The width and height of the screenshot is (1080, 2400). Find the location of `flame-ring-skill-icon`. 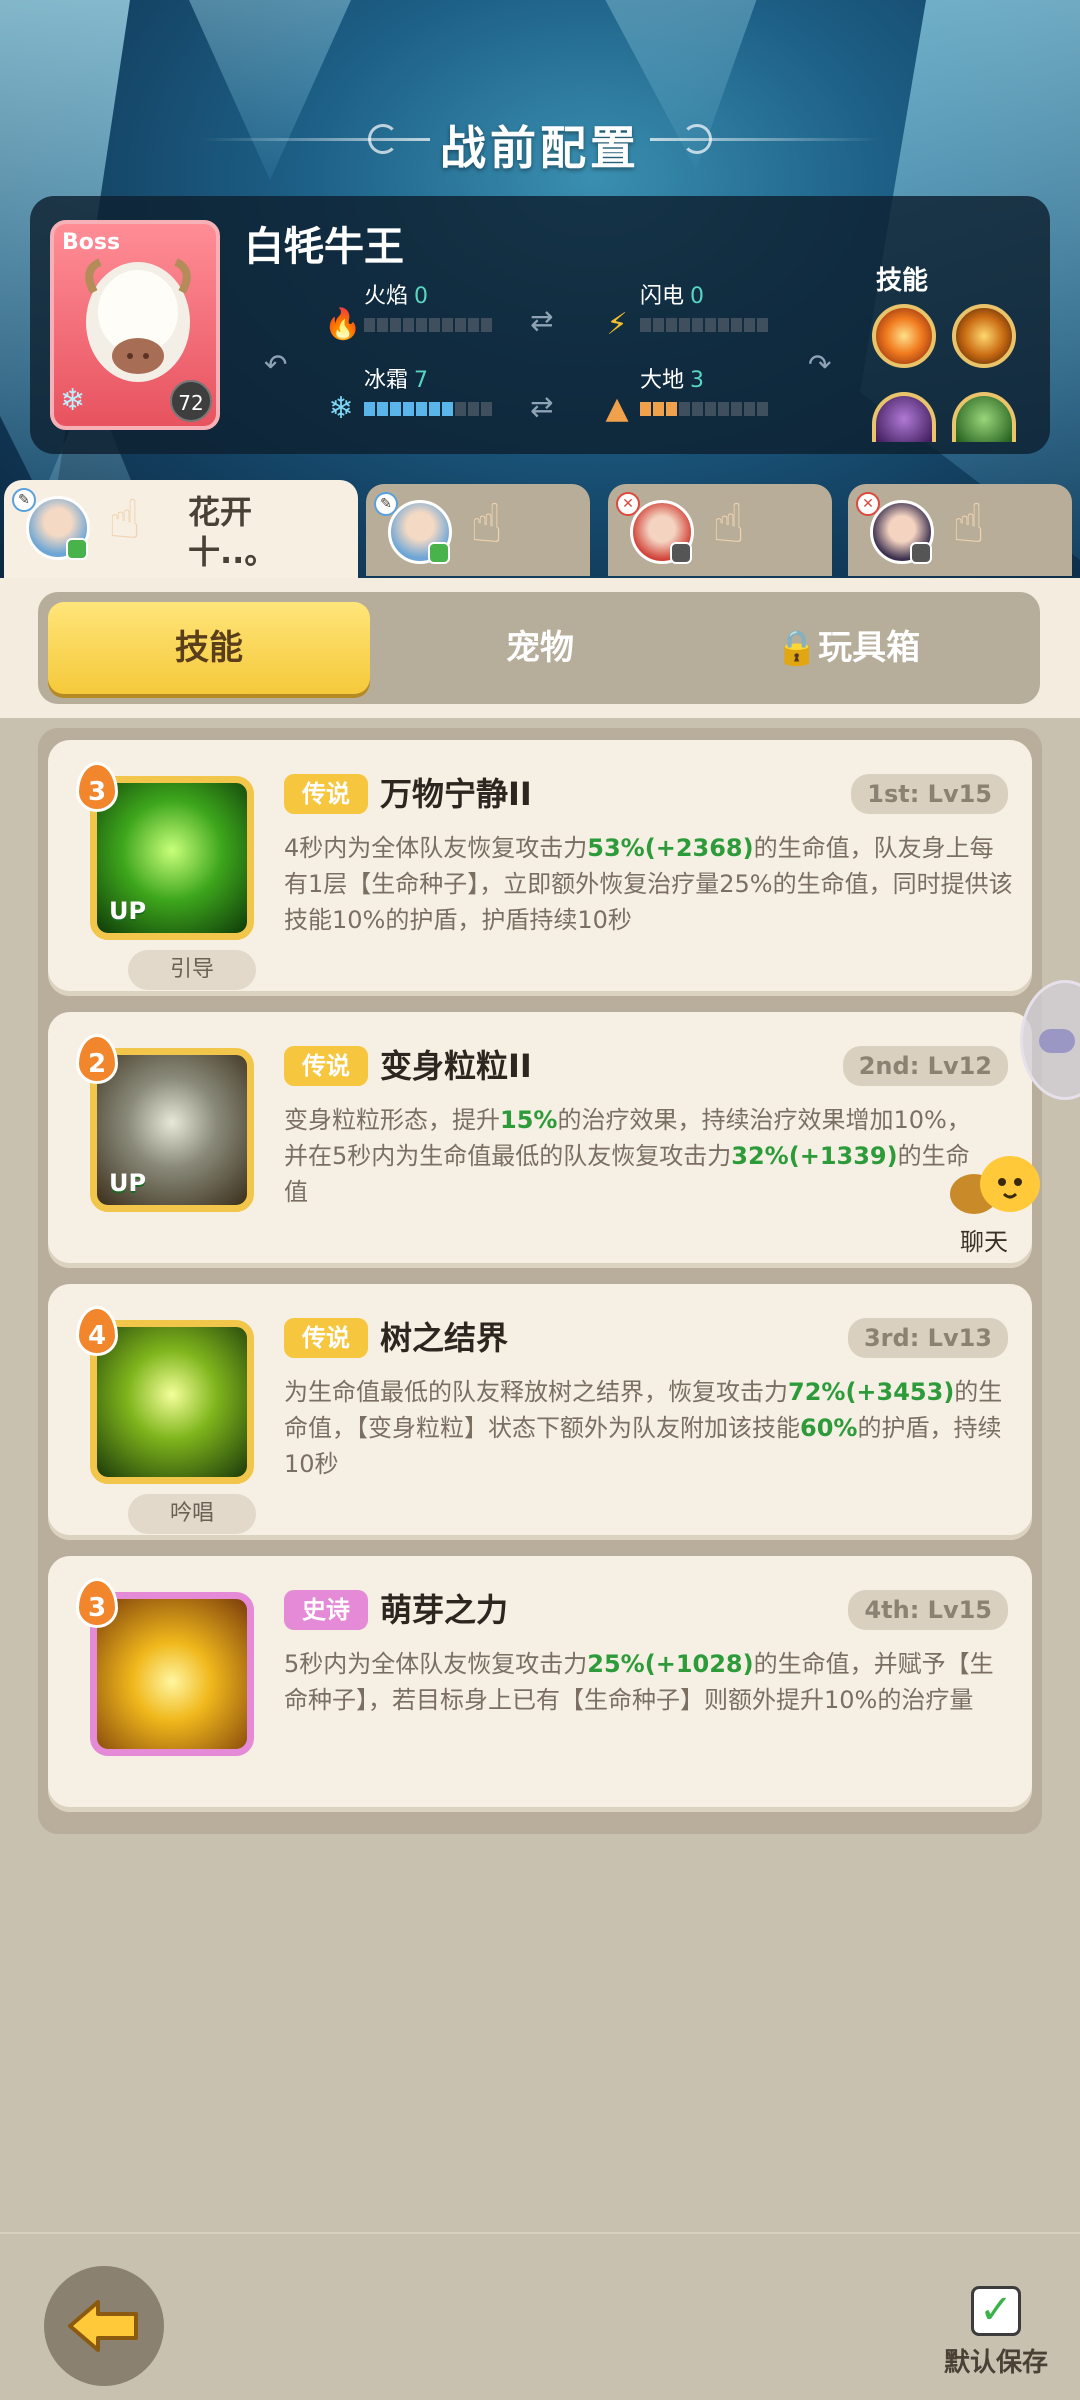

flame-ring-skill-icon is located at coordinates (984, 336).